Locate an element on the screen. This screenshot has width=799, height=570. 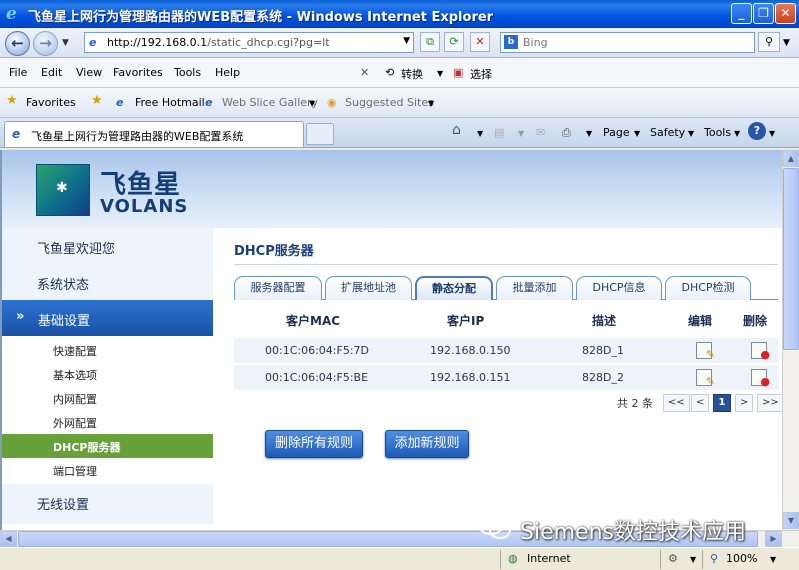
address-dropdown-icon: ▼ is located at coordinates (406, 41).